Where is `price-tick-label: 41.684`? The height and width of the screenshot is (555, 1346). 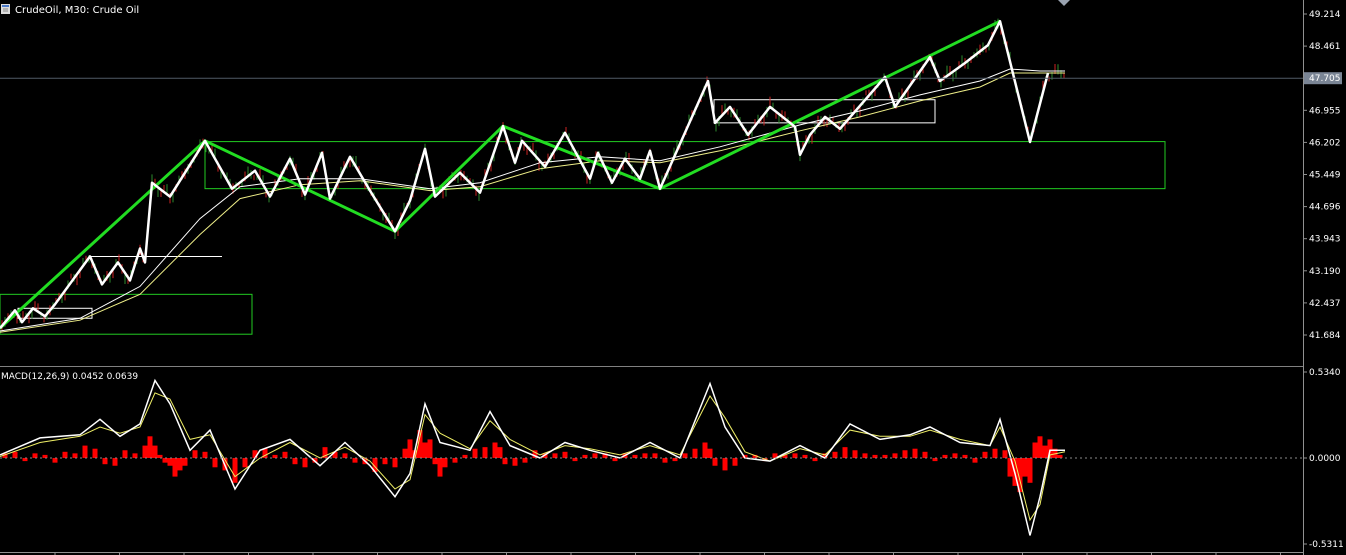 price-tick-label: 41.684 is located at coordinates (1325, 336).